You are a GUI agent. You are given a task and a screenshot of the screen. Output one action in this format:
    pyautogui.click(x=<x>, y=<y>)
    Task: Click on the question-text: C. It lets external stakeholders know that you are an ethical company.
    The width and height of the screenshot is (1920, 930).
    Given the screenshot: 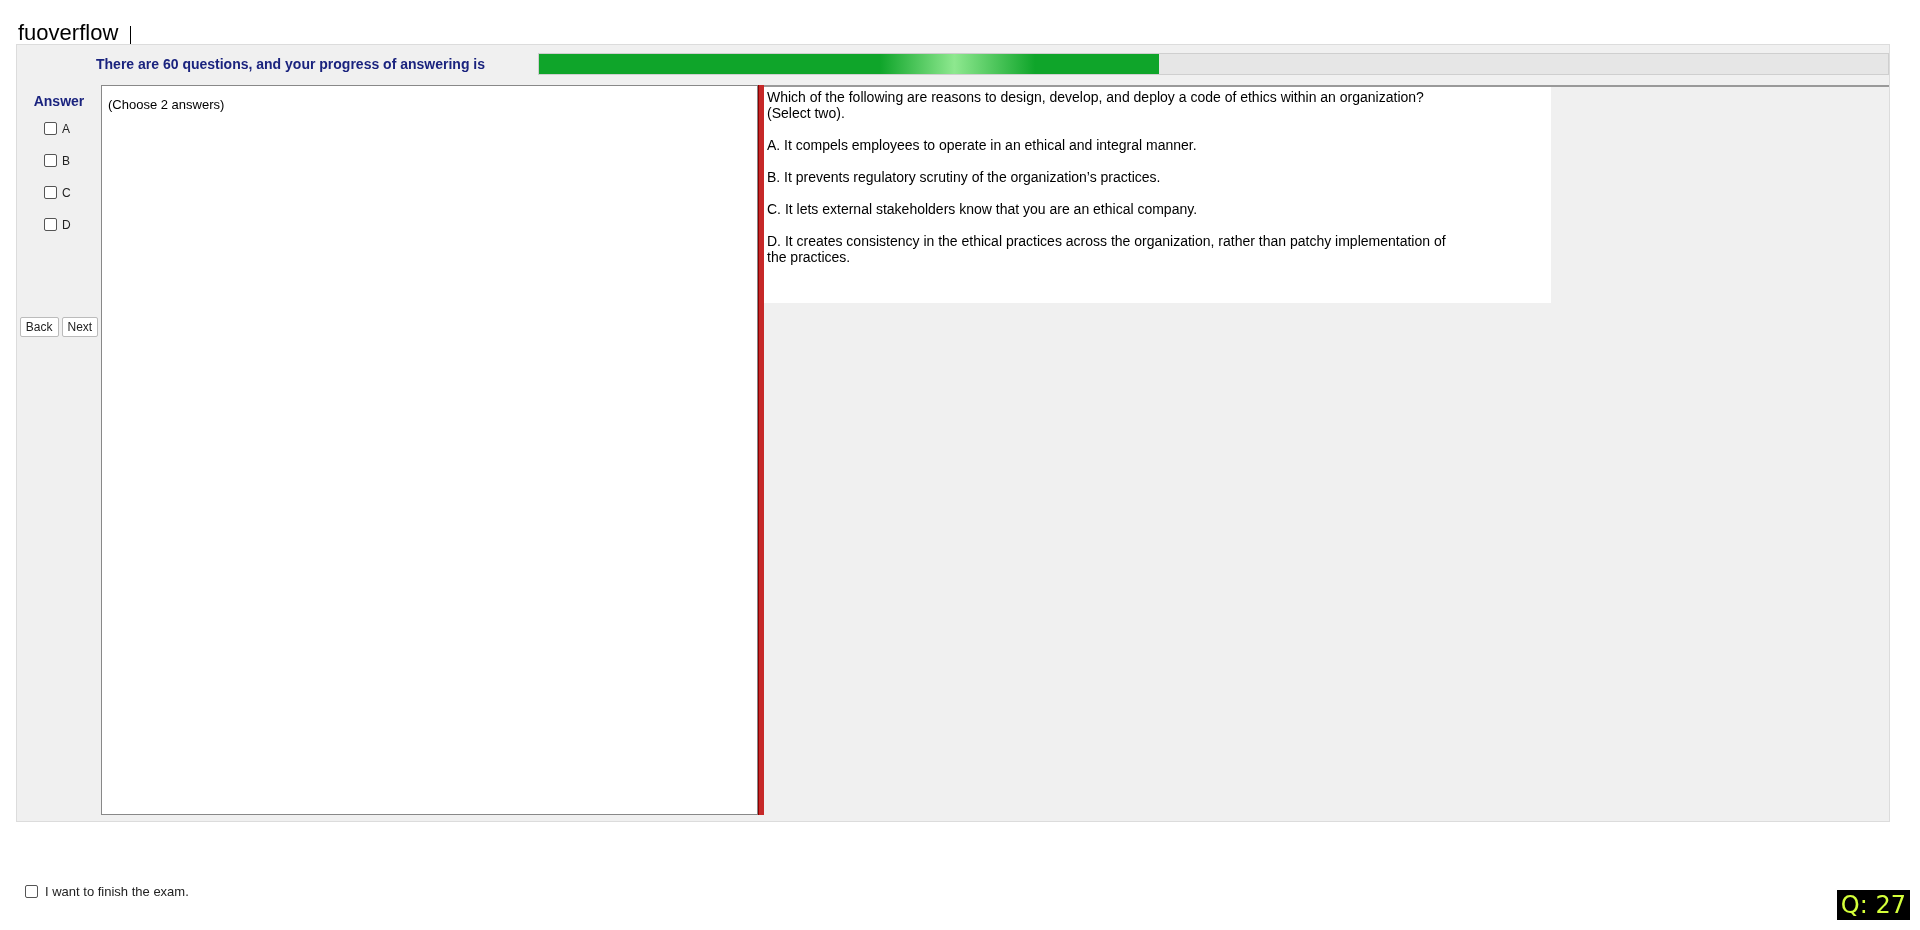 What is the action you would take?
    pyautogui.click(x=983, y=209)
    